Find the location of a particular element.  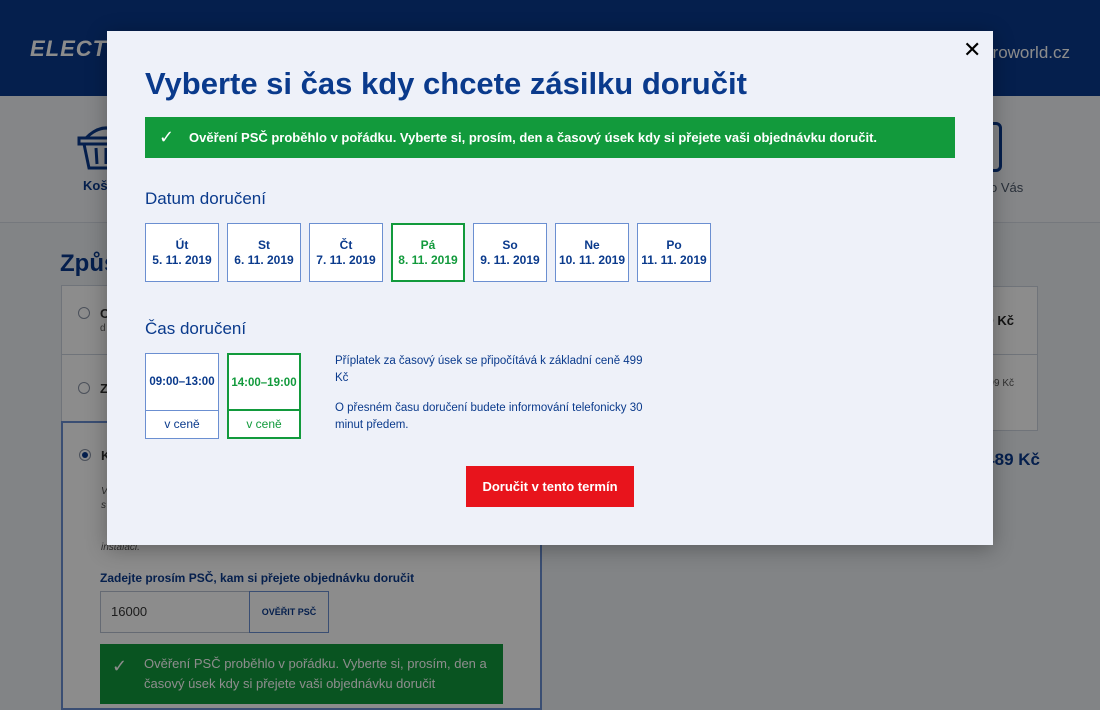

date-option-sat: So 9. 11. 2019 is located at coordinates (510, 252).